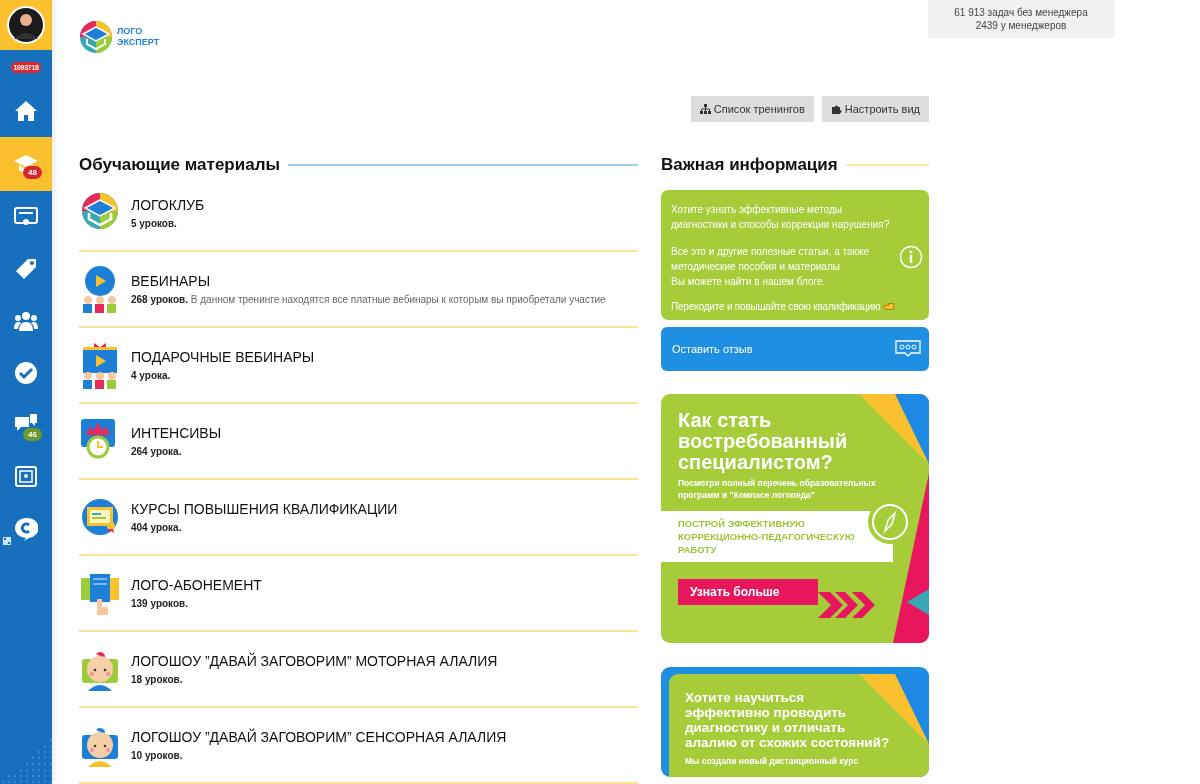 Image resolution: width=1200 pixels, height=784 pixels. Describe the element at coordinates (358, 594) in the screenshot. I see `course-item: ЛОГО-АБОНЕМЕНТ 139 уроков.` at that location.